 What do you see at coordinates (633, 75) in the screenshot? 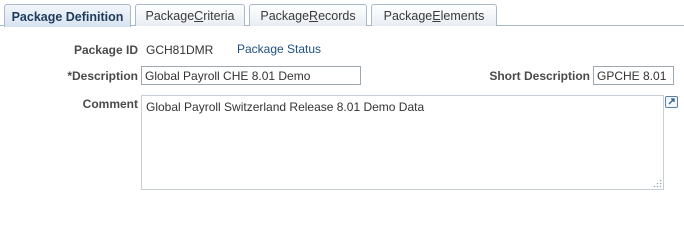
I see `short-description-input` at bounding box center [633, 75].